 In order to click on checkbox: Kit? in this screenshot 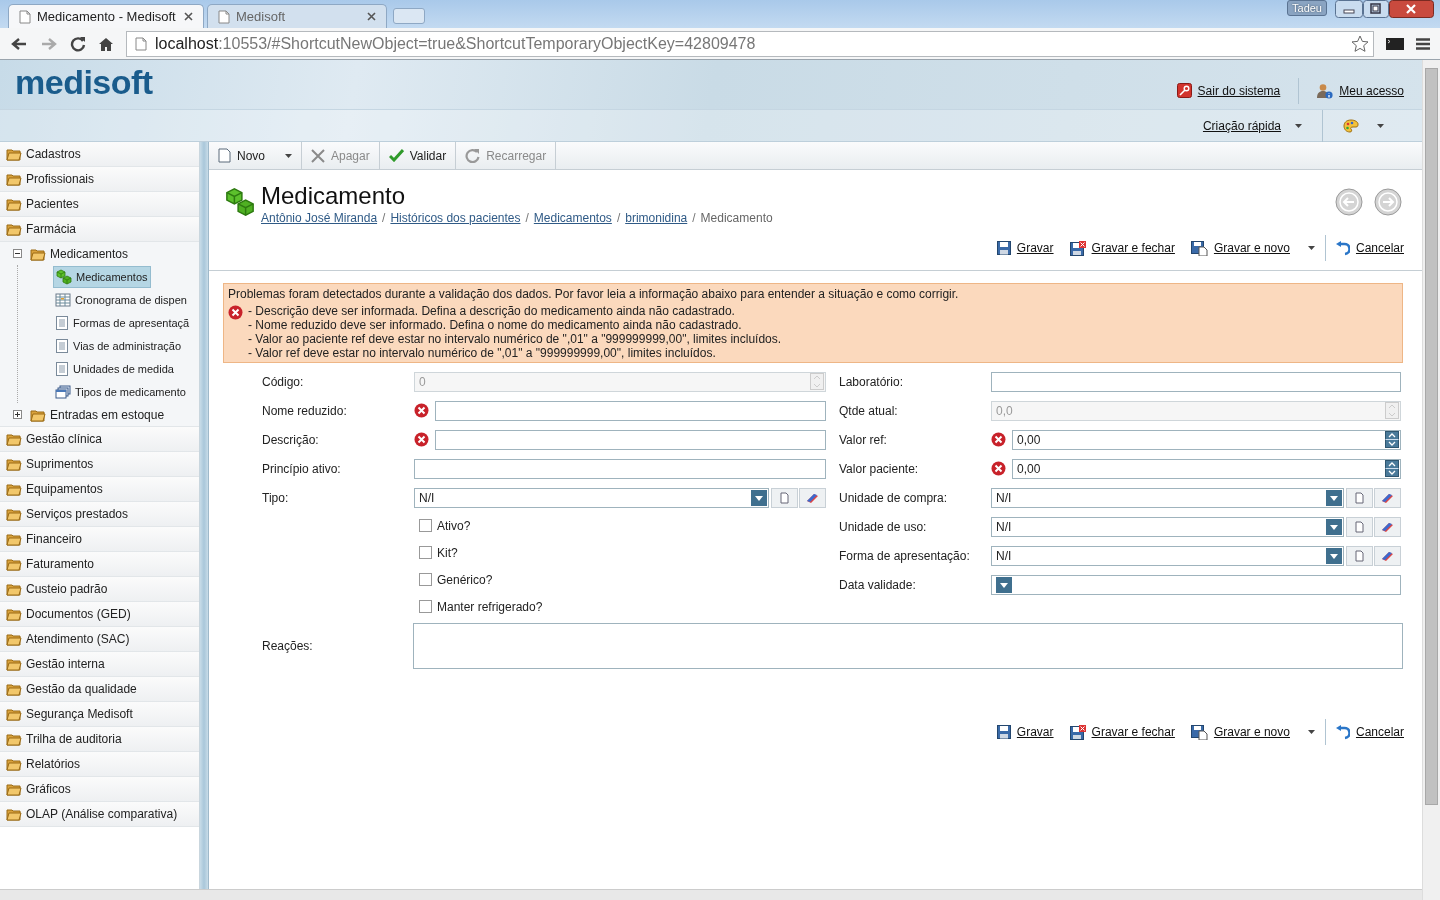, I will do `click(438, 552)`.